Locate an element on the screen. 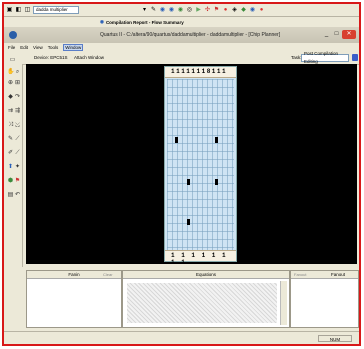 The width and height of the screenshot is (364, 349). fanin-label: Fanin is located at coordinates (74, 274).